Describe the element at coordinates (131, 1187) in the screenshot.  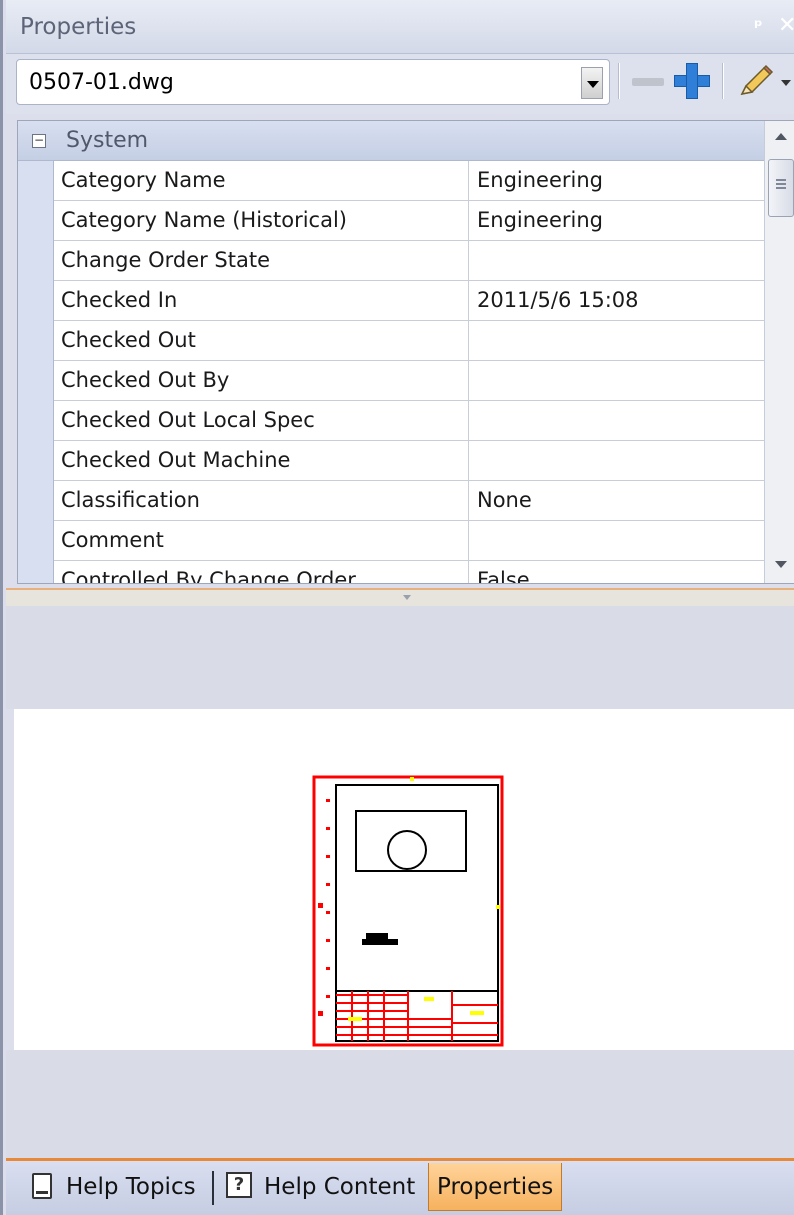
I see `tab-help-topics: Help Topics` at that location.